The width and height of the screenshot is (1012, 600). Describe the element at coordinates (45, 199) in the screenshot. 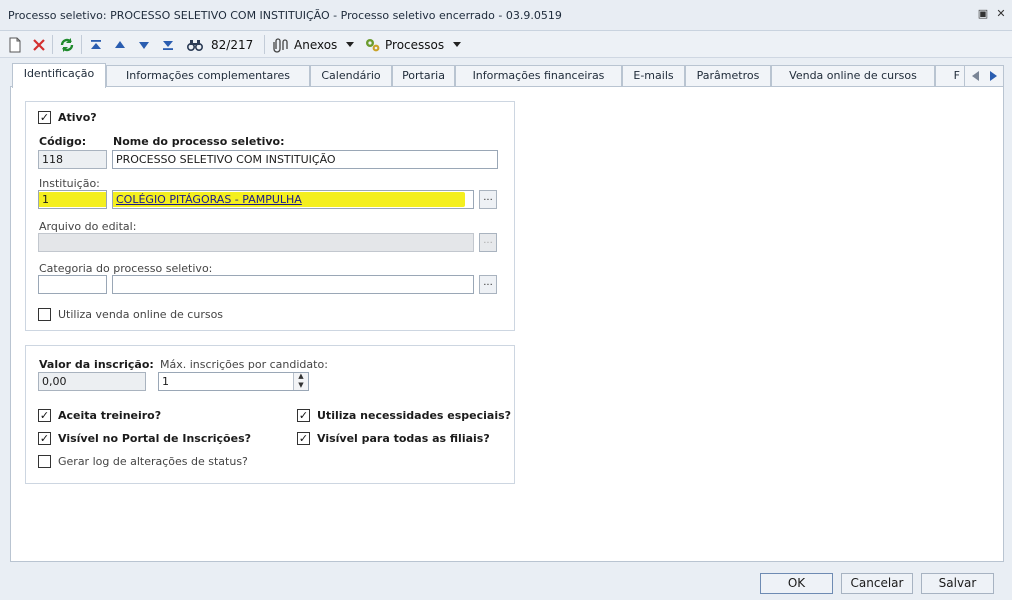

I see `instituicao-code-value: 1` at that location.